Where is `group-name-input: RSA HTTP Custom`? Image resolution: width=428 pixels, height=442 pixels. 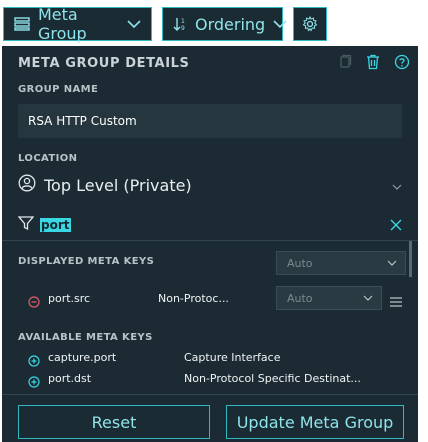
group-name-input: RSA HTTP Custom is located at coordinates (210, 121).